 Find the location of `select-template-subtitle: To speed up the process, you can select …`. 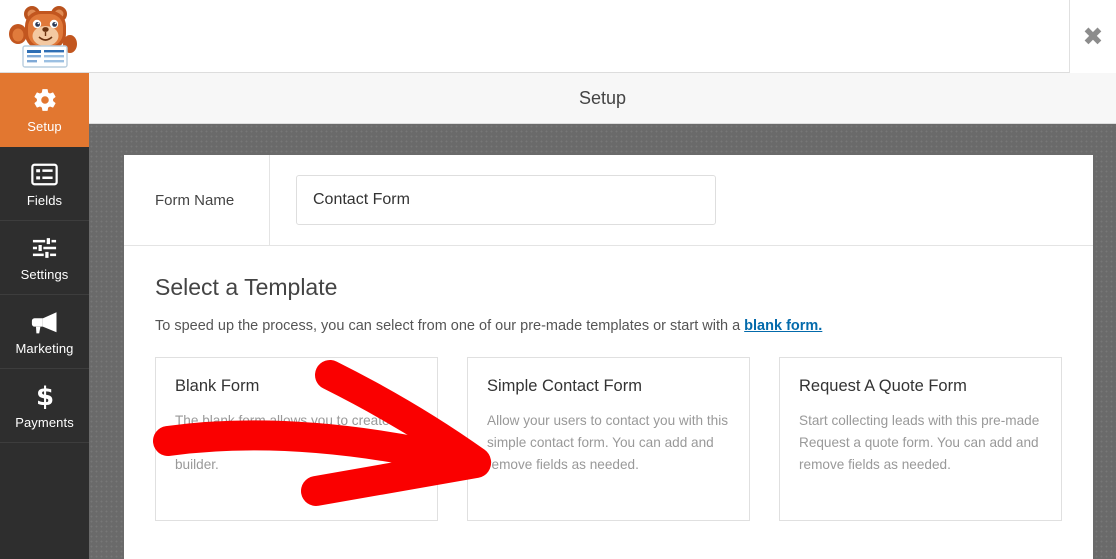

select-template-subtitle: To speed up the process, you can select … is located at coordinates (608, 326).